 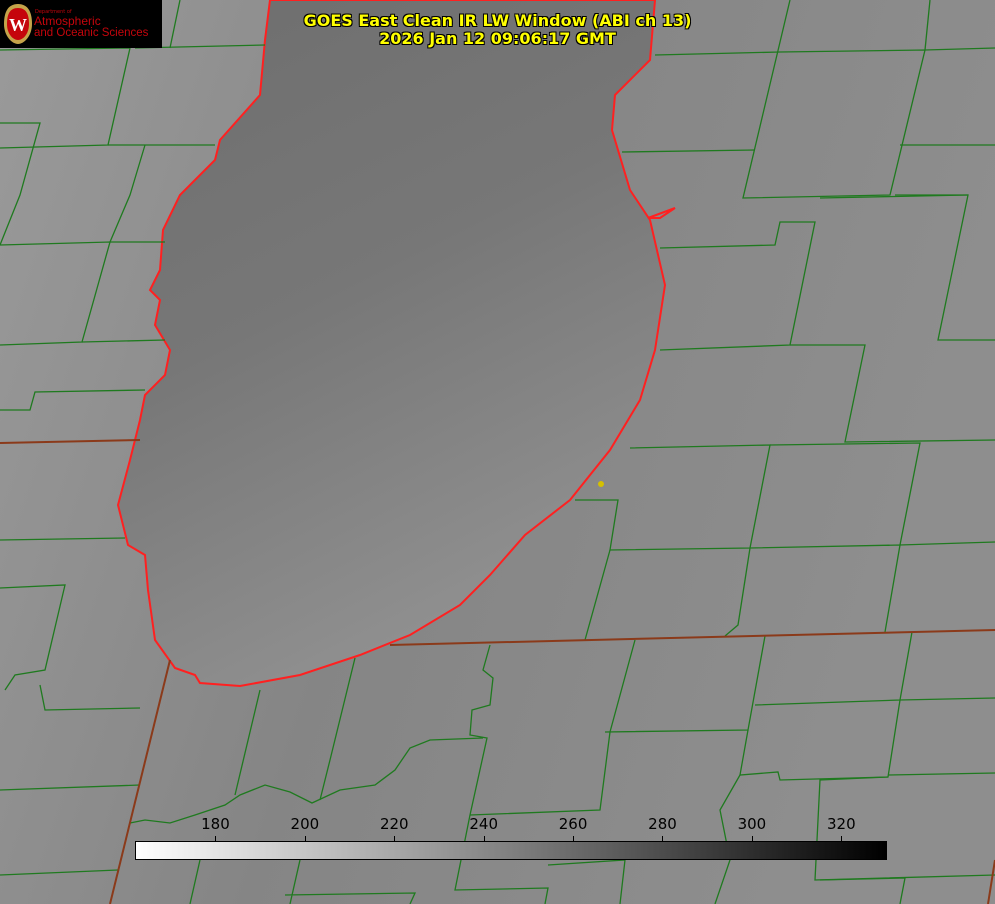 What do you see at coordinates (497, 20) in the screenshot?
I see `image-title: GOES East Clean IR LW Window (ABI ch 13)` at bounding box center [497, 20].